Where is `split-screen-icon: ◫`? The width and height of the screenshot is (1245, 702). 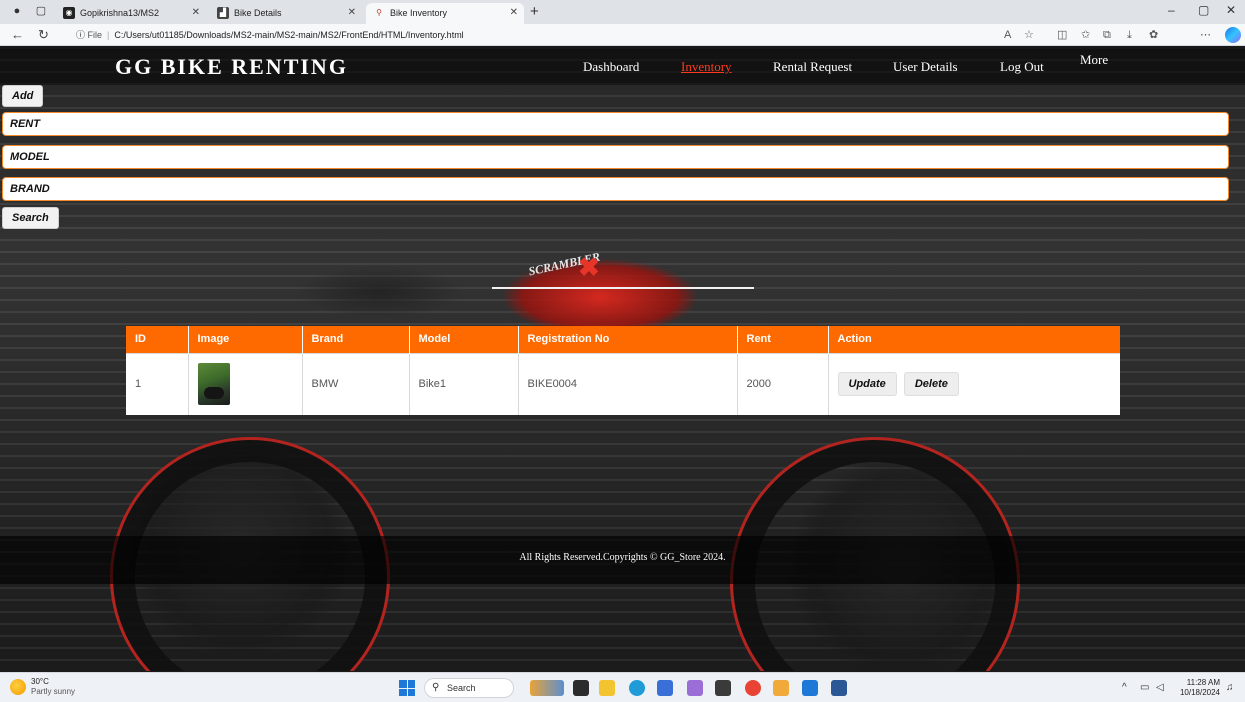
split-screen-icon: ◫ is located at coordinates (1062, 35).